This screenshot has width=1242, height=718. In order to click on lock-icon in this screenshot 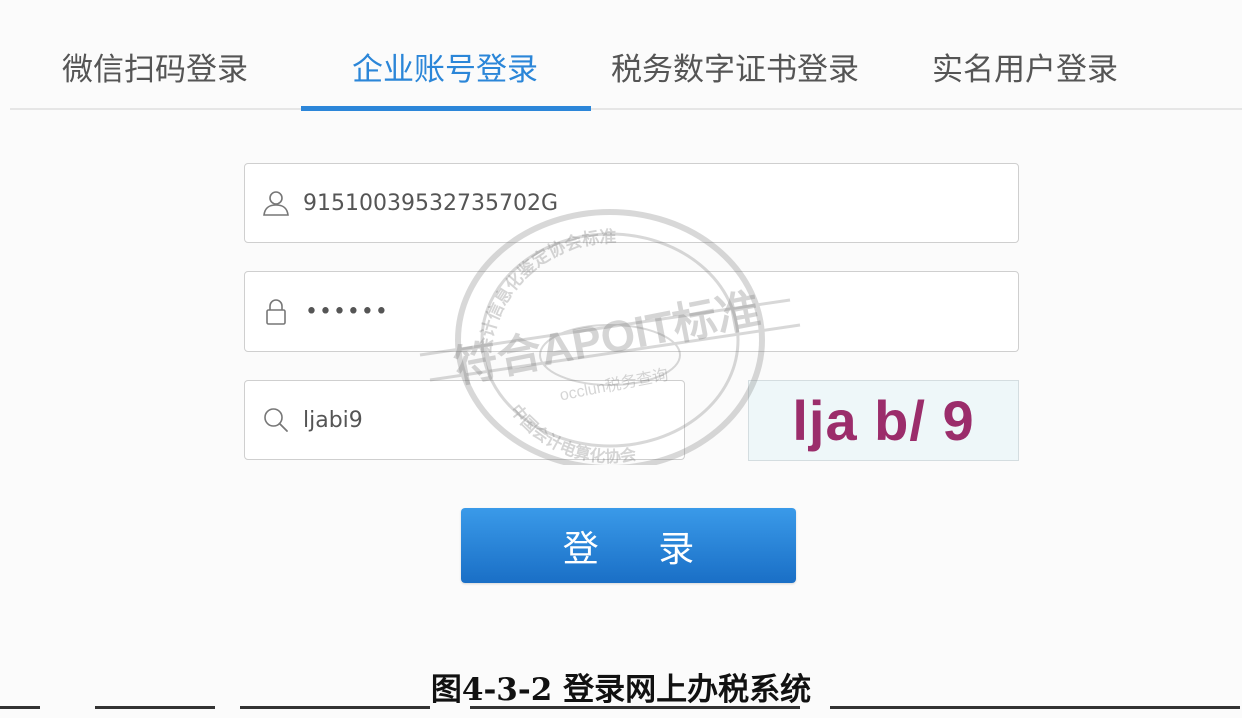, I will do `click(276, 311)`.